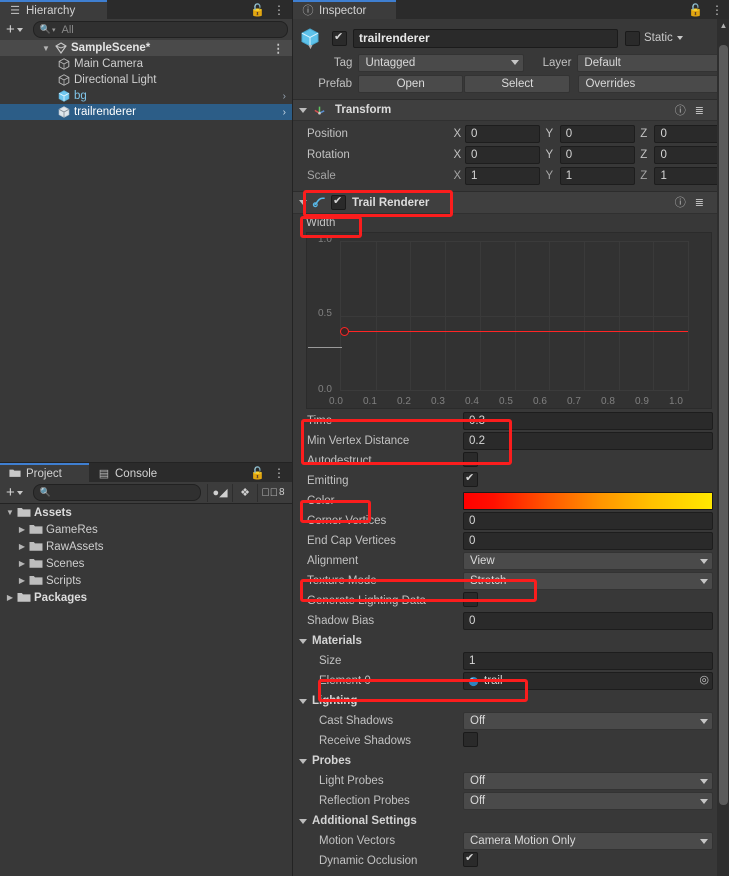 This screenshot has height=876, width=729. What do you see at coordinates (339, 38) in the screenshot?
I see `gameobject-enabled-checkbox` at bounding box center [339, 38].